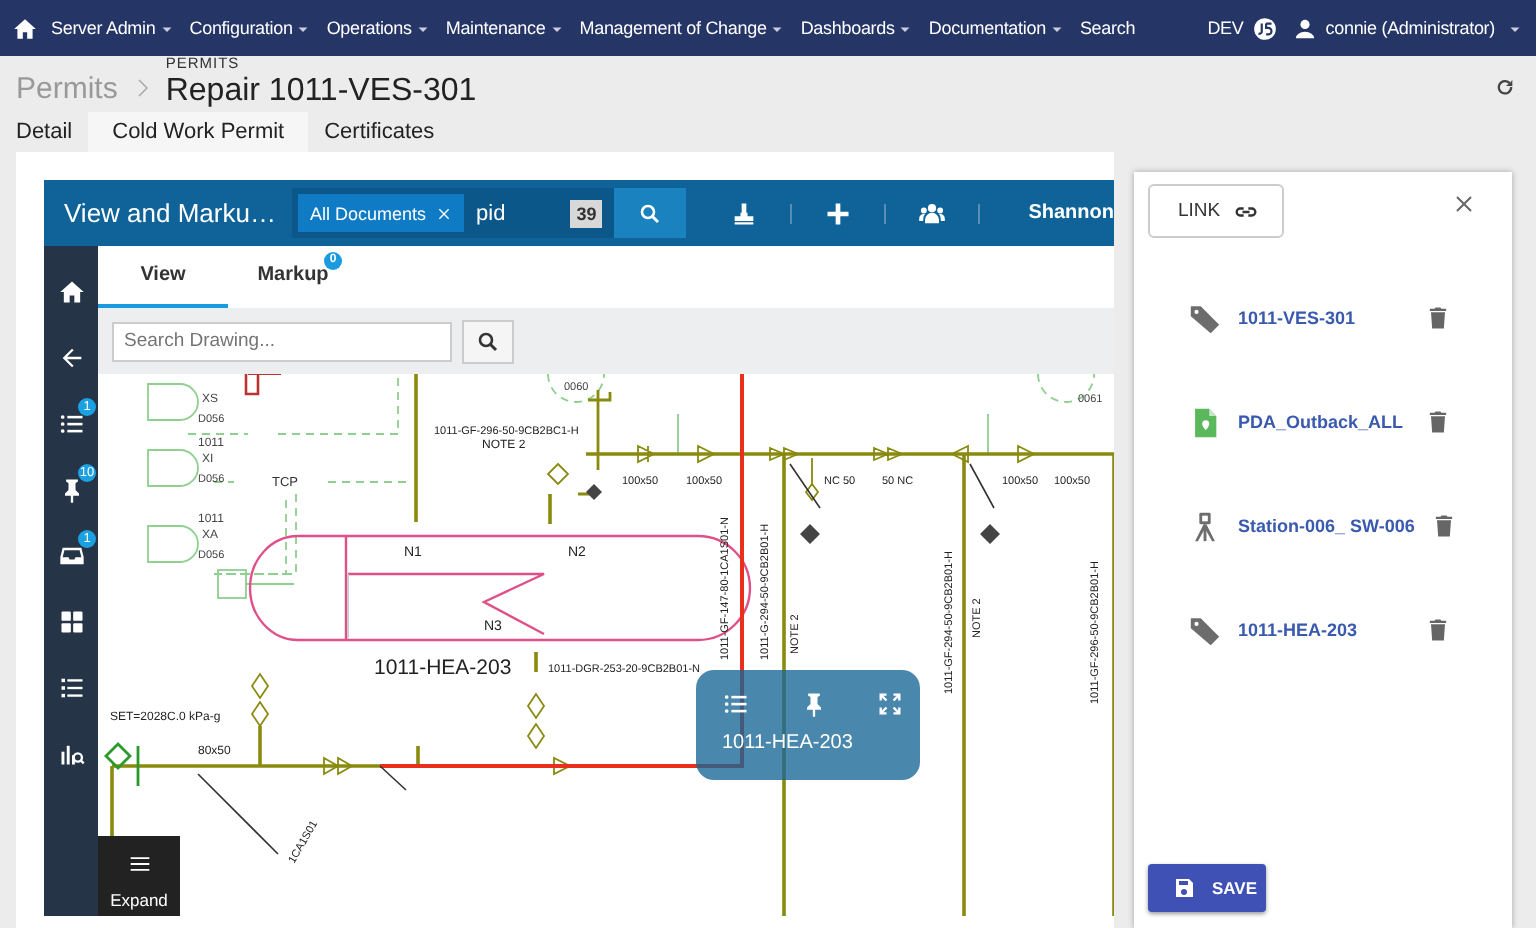 This screenshot has height=928, width=1536. What do you see at coordinates (381, 213) in the screenshot?
I see `filter-chip: All Documents` at bounding box center [381, 213].